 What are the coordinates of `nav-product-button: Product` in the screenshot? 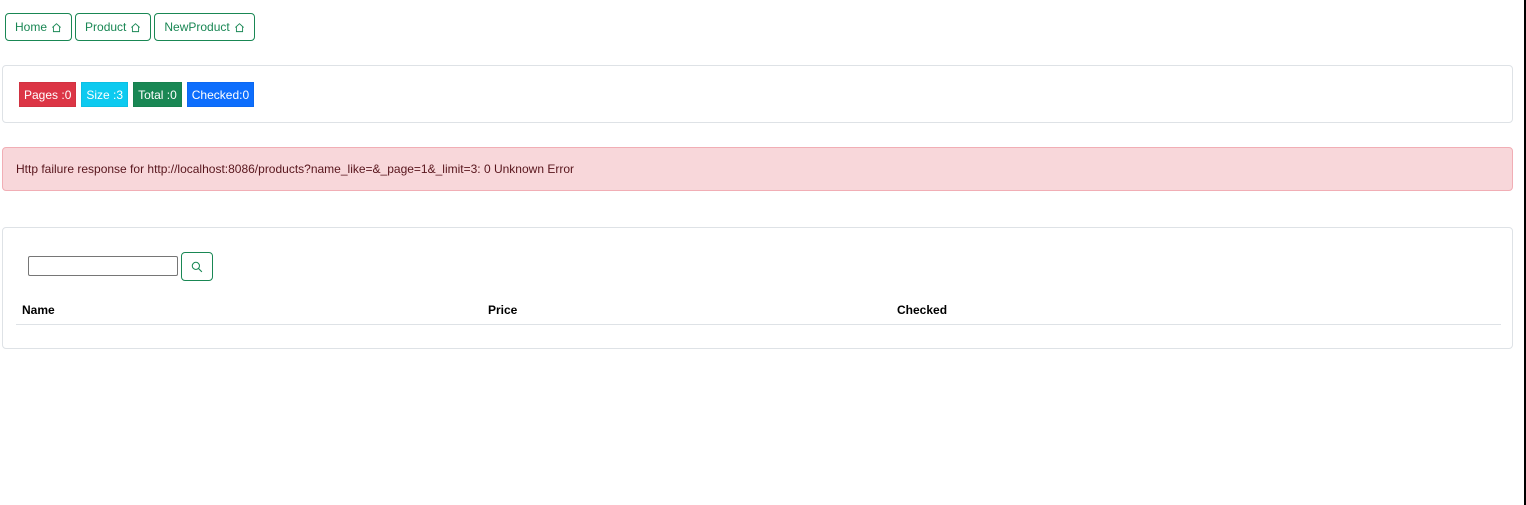 It's located at (113, 27).